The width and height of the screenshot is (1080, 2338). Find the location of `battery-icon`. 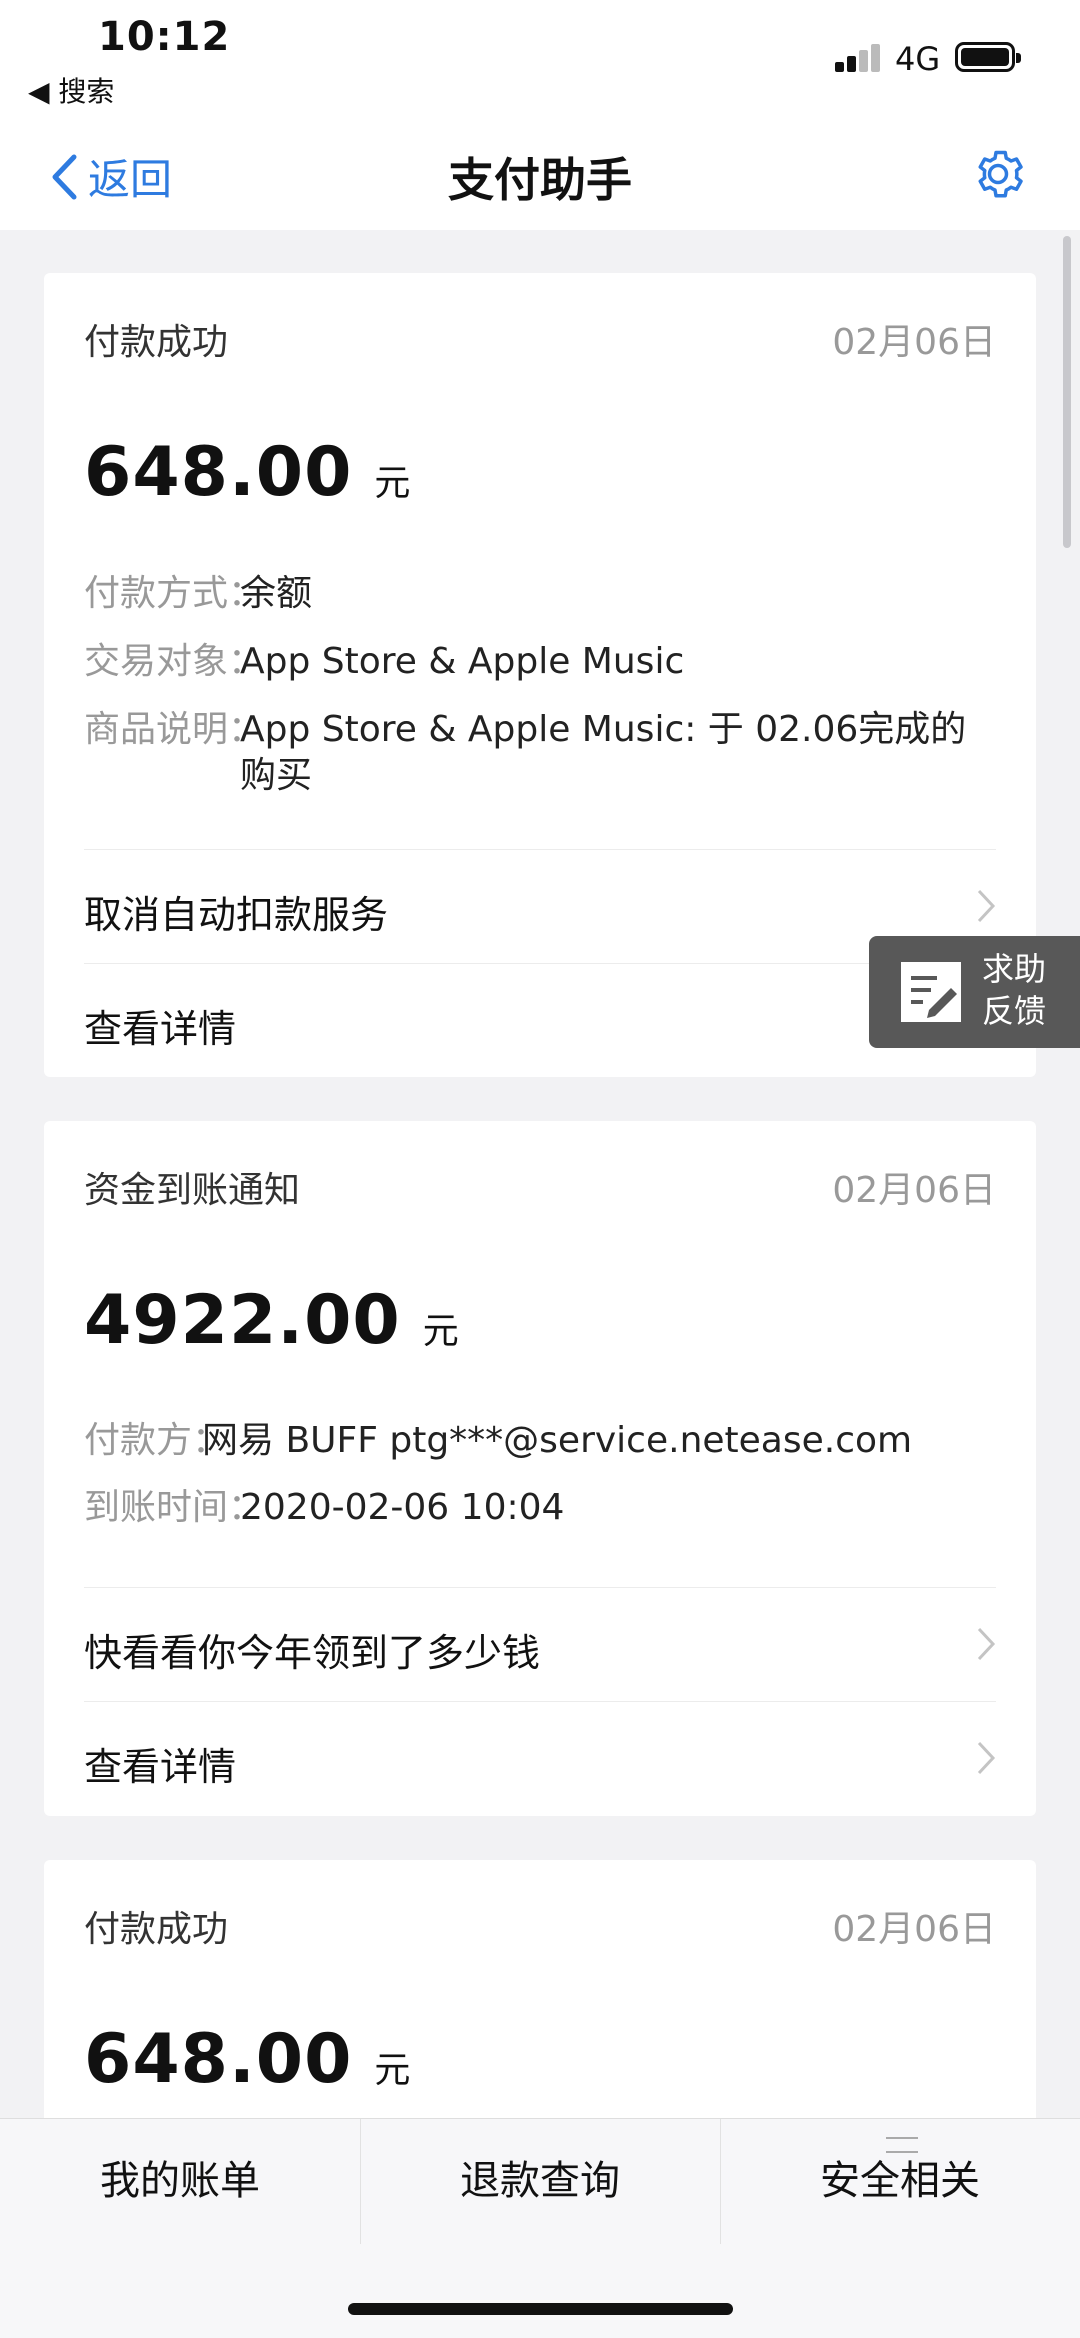

battery-icon is located at coordinates (988, 57).